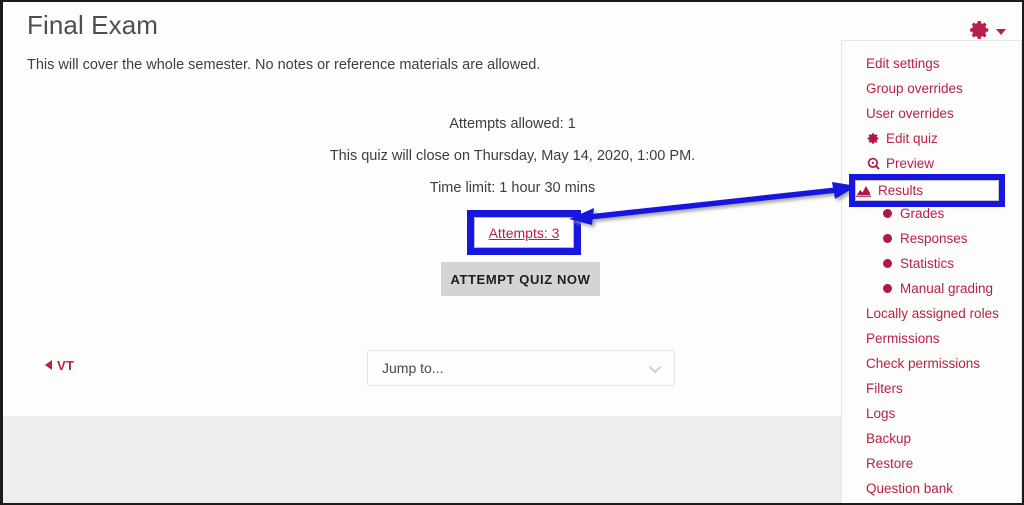  I want to click on menu-item-statistics: Statistics, so click(931, 263).